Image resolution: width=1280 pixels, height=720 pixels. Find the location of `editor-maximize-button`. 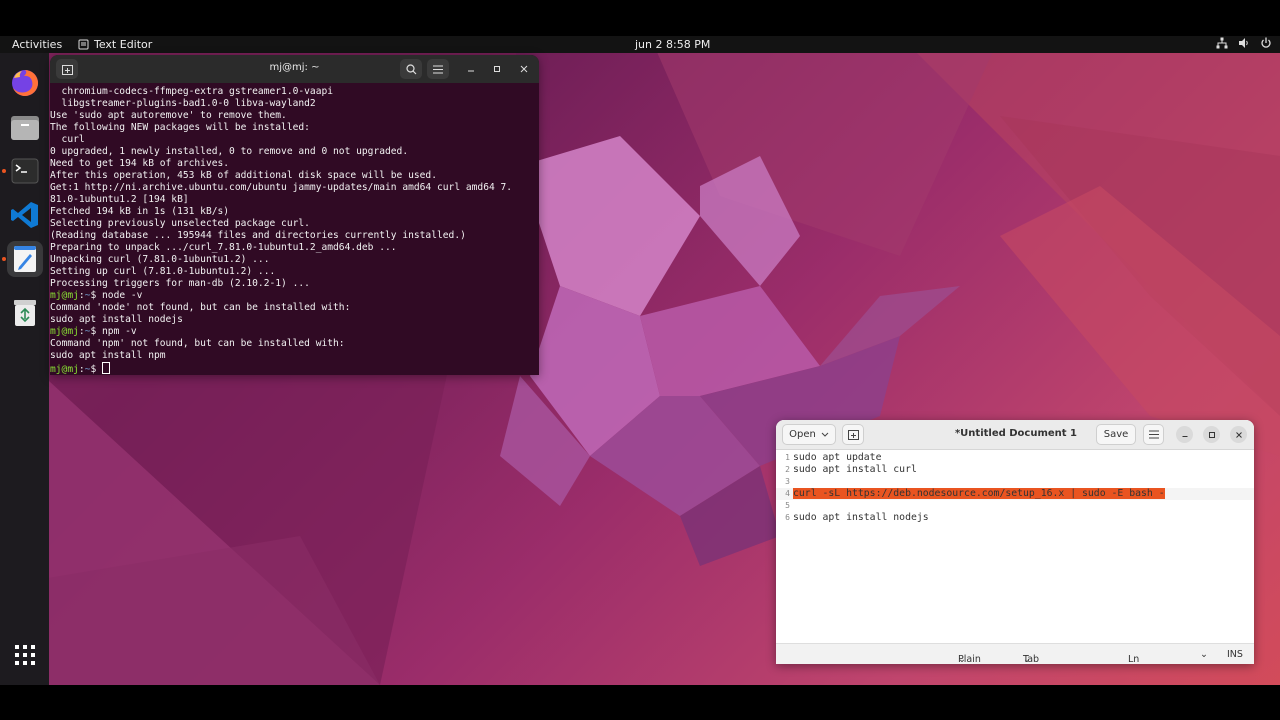

editor-maximize-button is located at coordinates (1211, 434).